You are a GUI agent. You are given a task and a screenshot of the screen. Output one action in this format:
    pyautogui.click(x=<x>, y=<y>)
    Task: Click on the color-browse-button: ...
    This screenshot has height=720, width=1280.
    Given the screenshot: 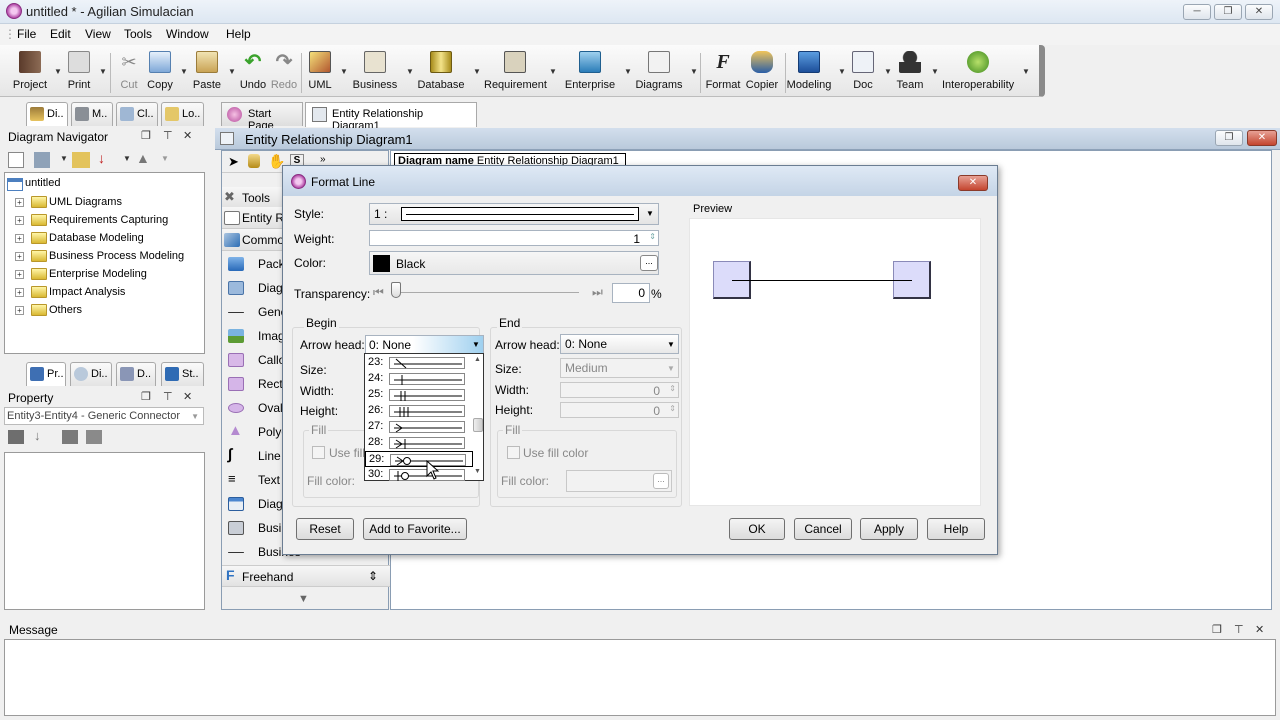 What is the action you would take?
    pyautogui.click(x=649, y=263)
    